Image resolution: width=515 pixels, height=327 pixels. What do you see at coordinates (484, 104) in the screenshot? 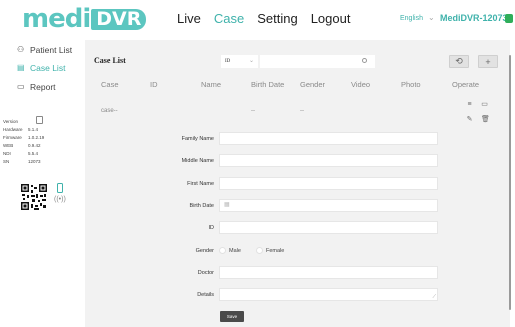
I see `video-icon: ▭` at bounding box center [484, 104].